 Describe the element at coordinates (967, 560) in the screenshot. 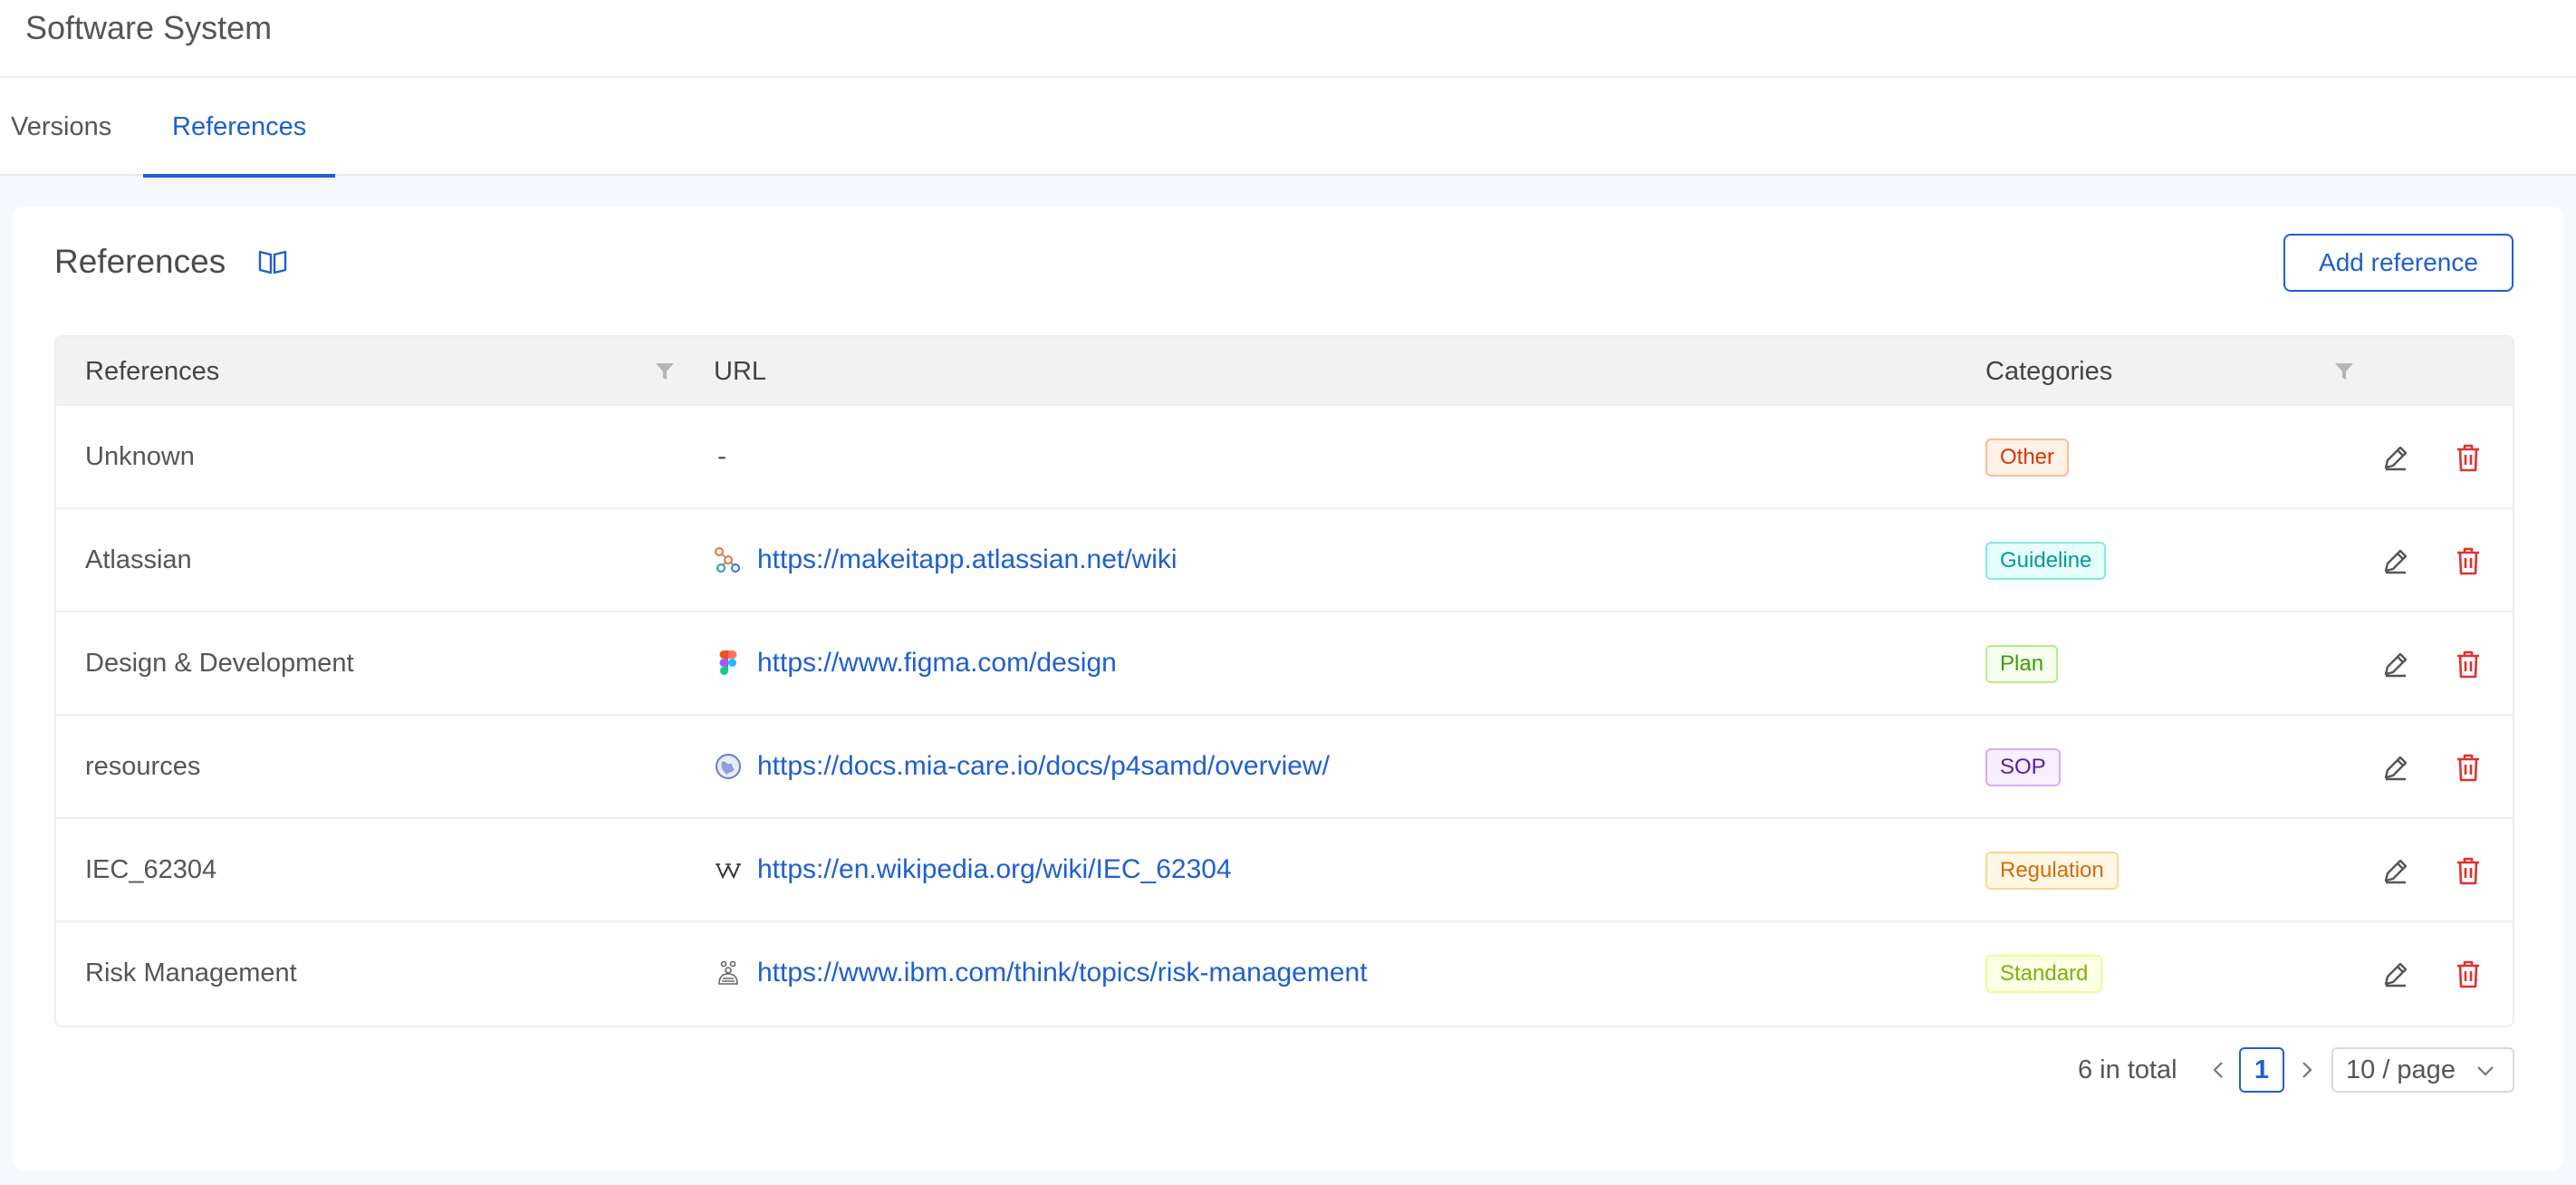

I see `reference-link: https://makeitapp.atlassian.net/wiki` at that location.